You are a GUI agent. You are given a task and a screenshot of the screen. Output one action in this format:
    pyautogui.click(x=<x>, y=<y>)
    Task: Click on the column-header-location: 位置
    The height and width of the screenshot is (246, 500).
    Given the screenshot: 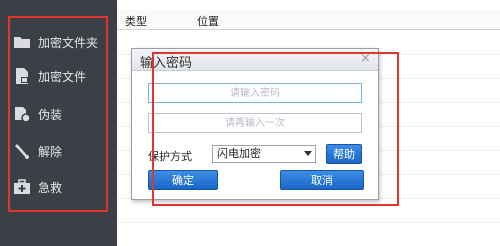 What is the action you would take?
    pyautogui.click(x=208, y=21)
    